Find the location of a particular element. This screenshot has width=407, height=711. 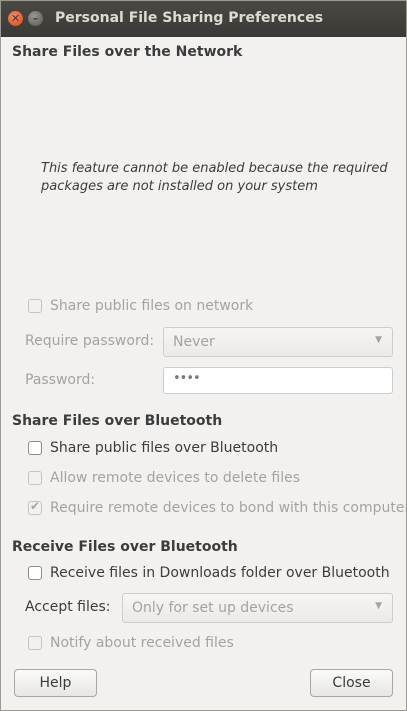

allow-delete-label: Allow remote devices to delete files is located at coordinates (175, 478).